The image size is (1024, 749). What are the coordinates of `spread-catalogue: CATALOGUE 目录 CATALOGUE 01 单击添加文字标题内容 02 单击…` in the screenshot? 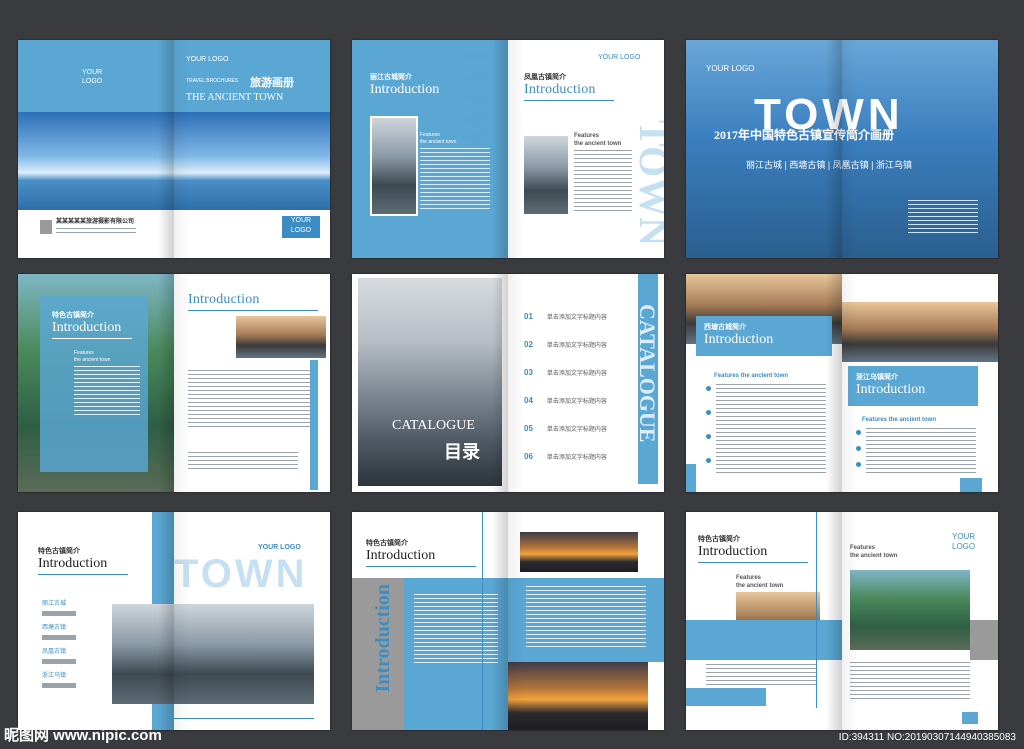 It's located at (508, 383).